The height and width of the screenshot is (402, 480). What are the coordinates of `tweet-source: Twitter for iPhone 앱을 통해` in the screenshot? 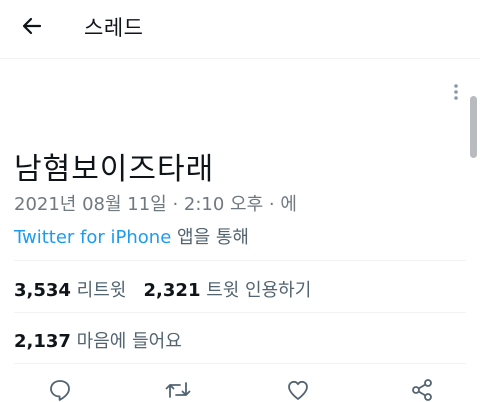 It's located at (131, 236).